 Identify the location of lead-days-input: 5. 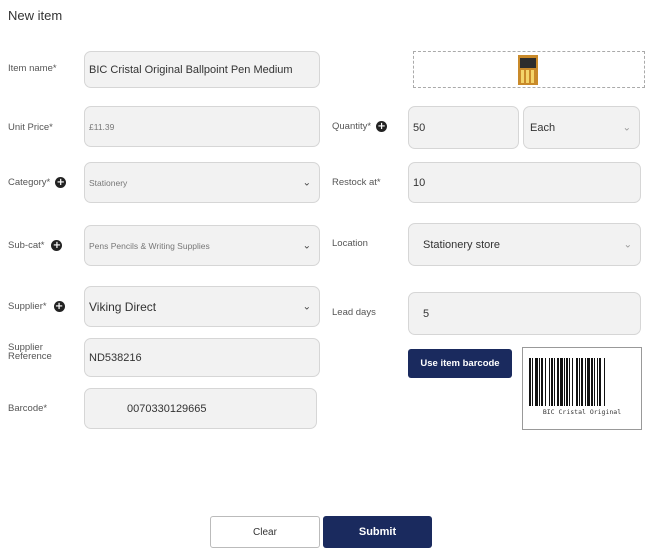
(524, 313).